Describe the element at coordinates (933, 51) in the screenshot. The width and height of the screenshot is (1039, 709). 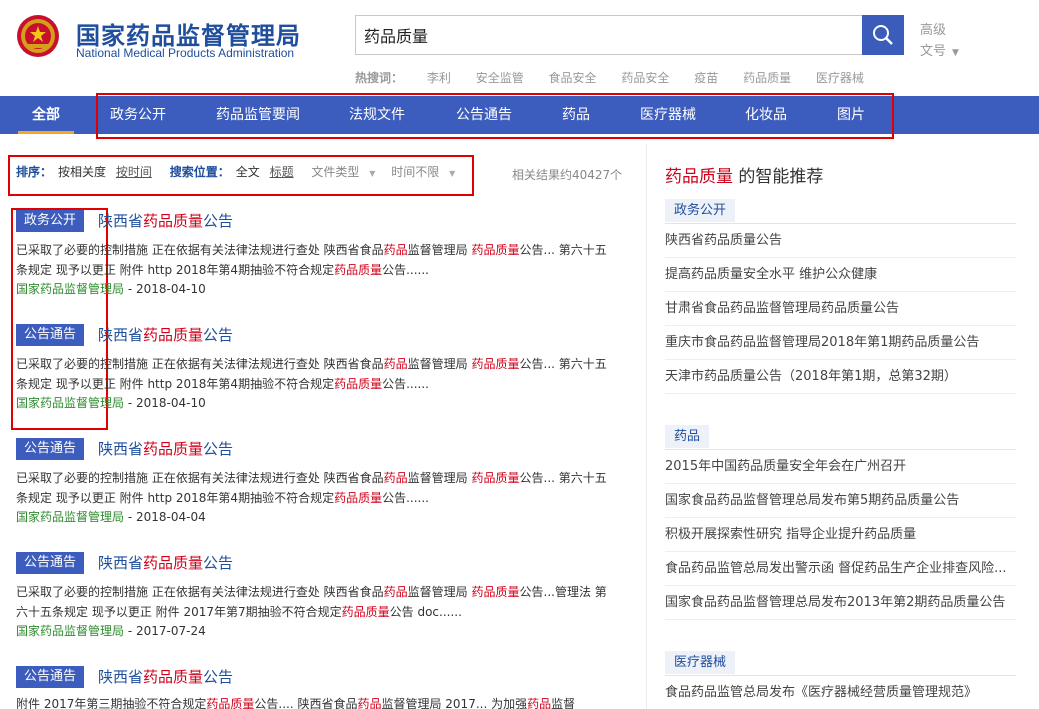
I see `doc-number-label: 文号` at that location.